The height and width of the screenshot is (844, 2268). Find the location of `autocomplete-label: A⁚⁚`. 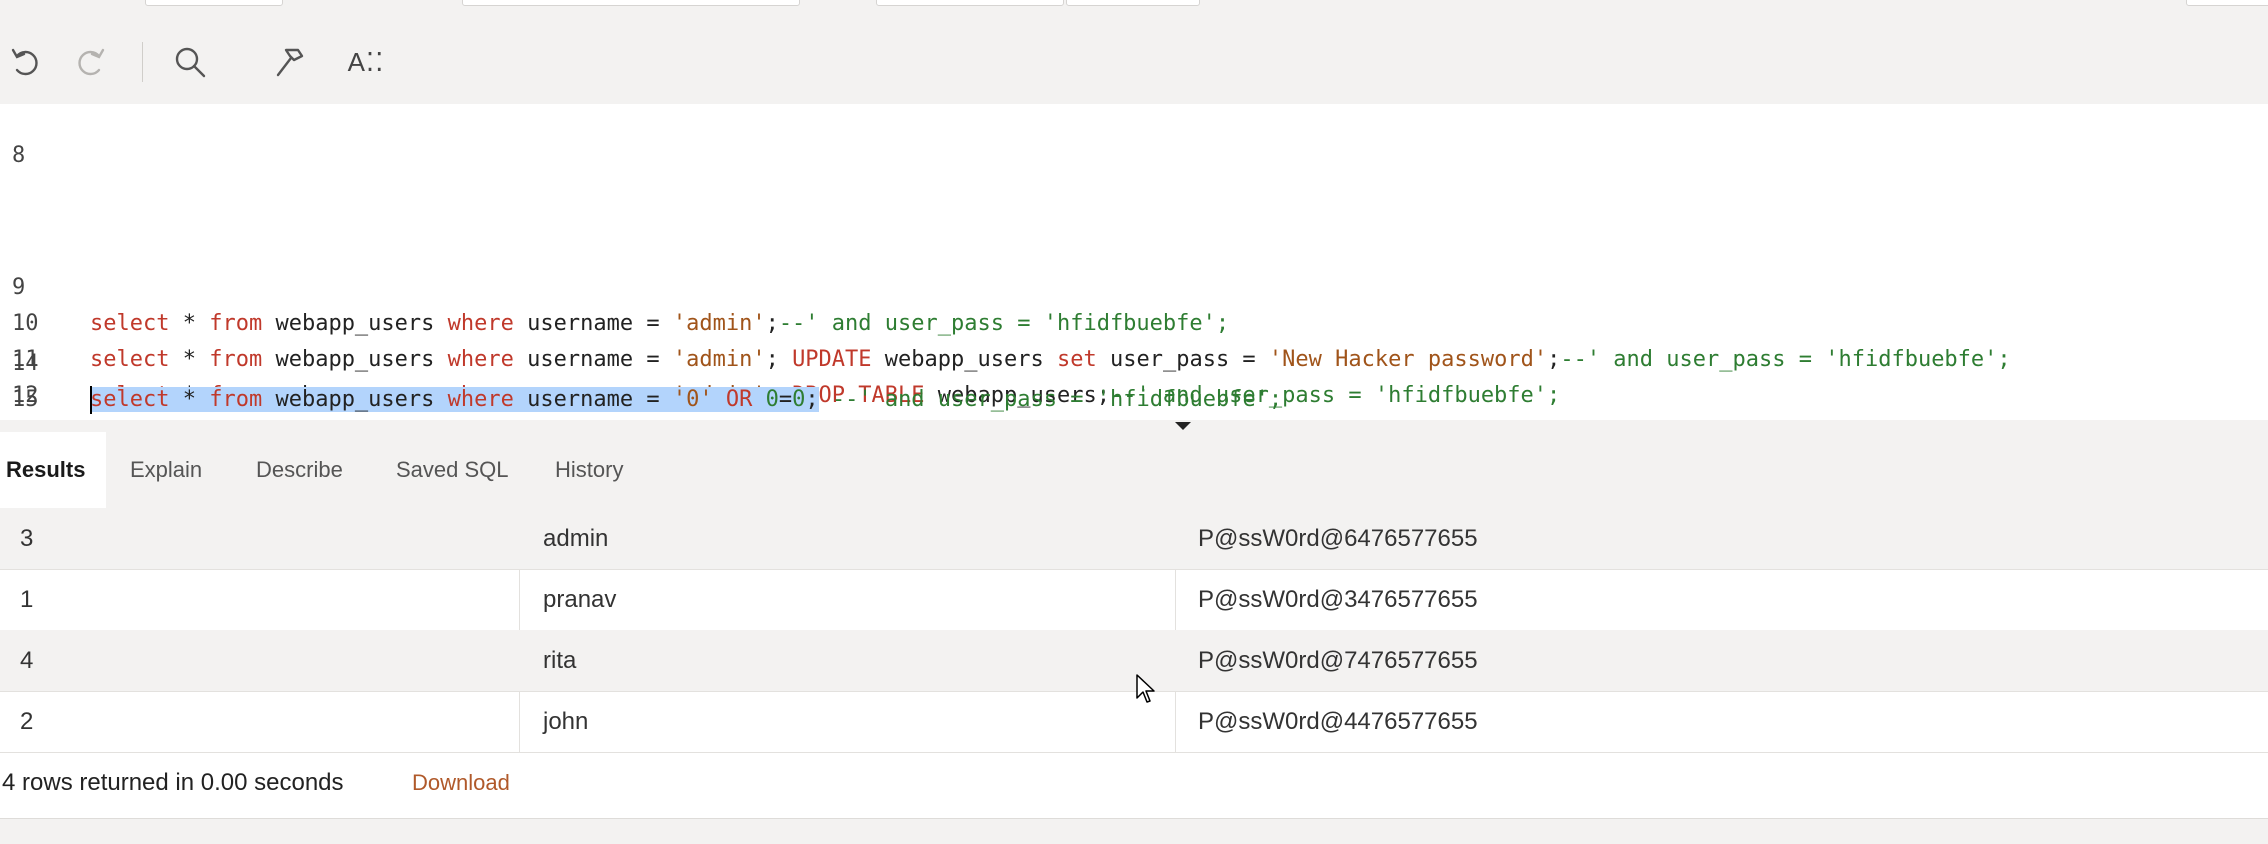

autocomplete-label: A⁚⁚ is located at coordinates (366, 61).